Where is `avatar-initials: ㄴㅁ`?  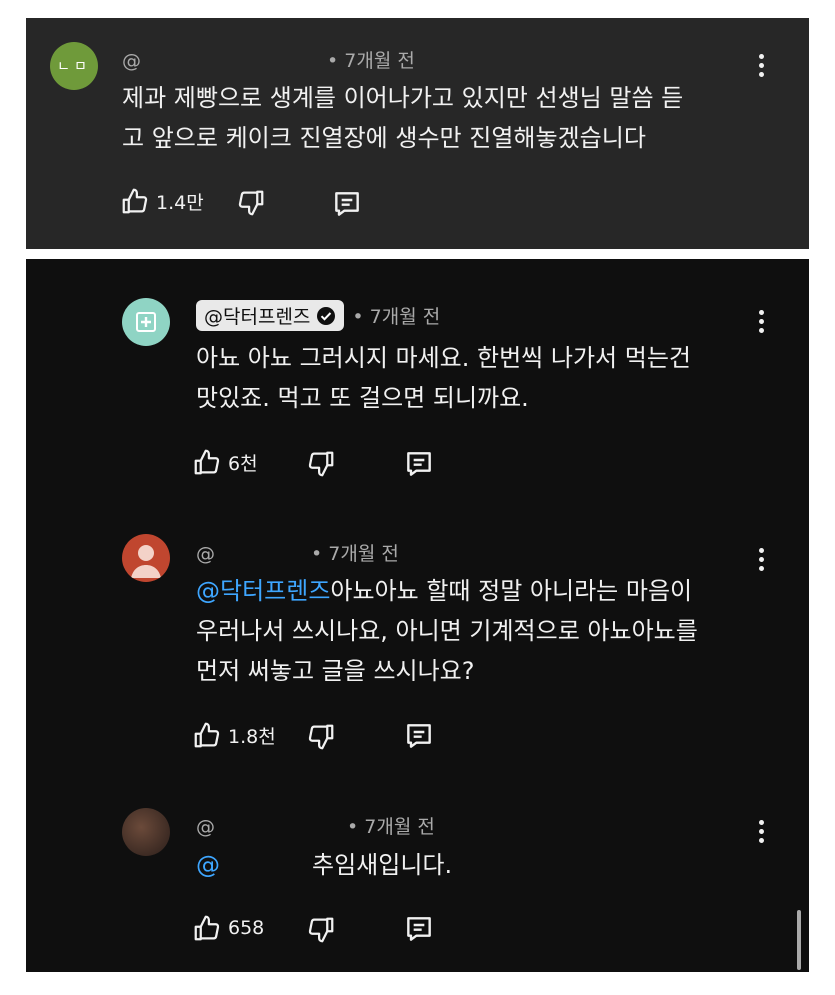 avatar-initials: ㄴㅁ is located at coordinates (74, 67).